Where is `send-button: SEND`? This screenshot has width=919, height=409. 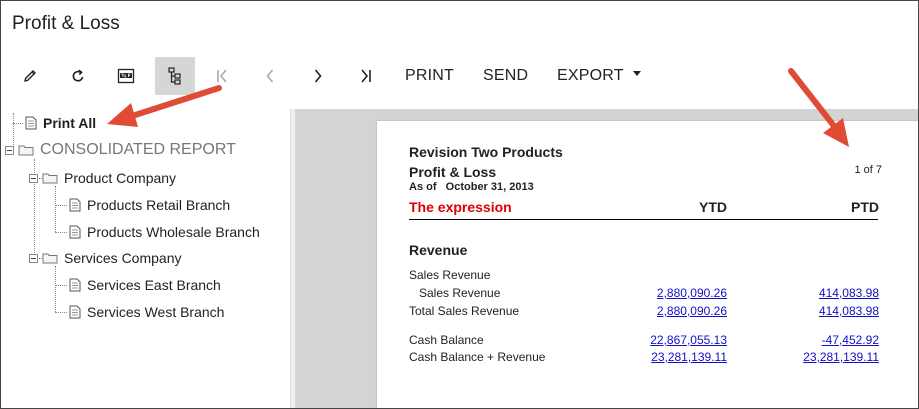
send-button: SEND is located at coordinates (505, 76).